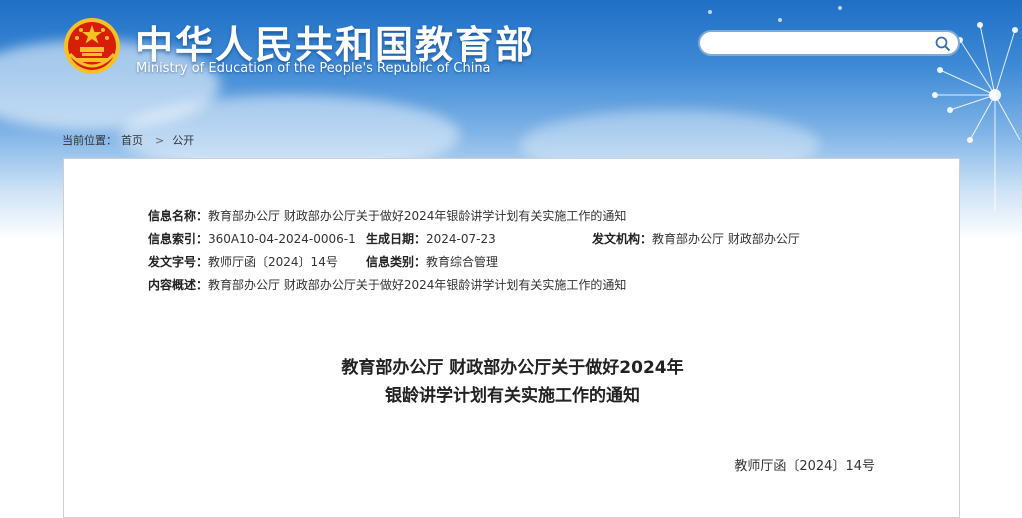 This screenshot has width=1022, height=518. I want to click on seed-decoration-icon, so click(775, 14).